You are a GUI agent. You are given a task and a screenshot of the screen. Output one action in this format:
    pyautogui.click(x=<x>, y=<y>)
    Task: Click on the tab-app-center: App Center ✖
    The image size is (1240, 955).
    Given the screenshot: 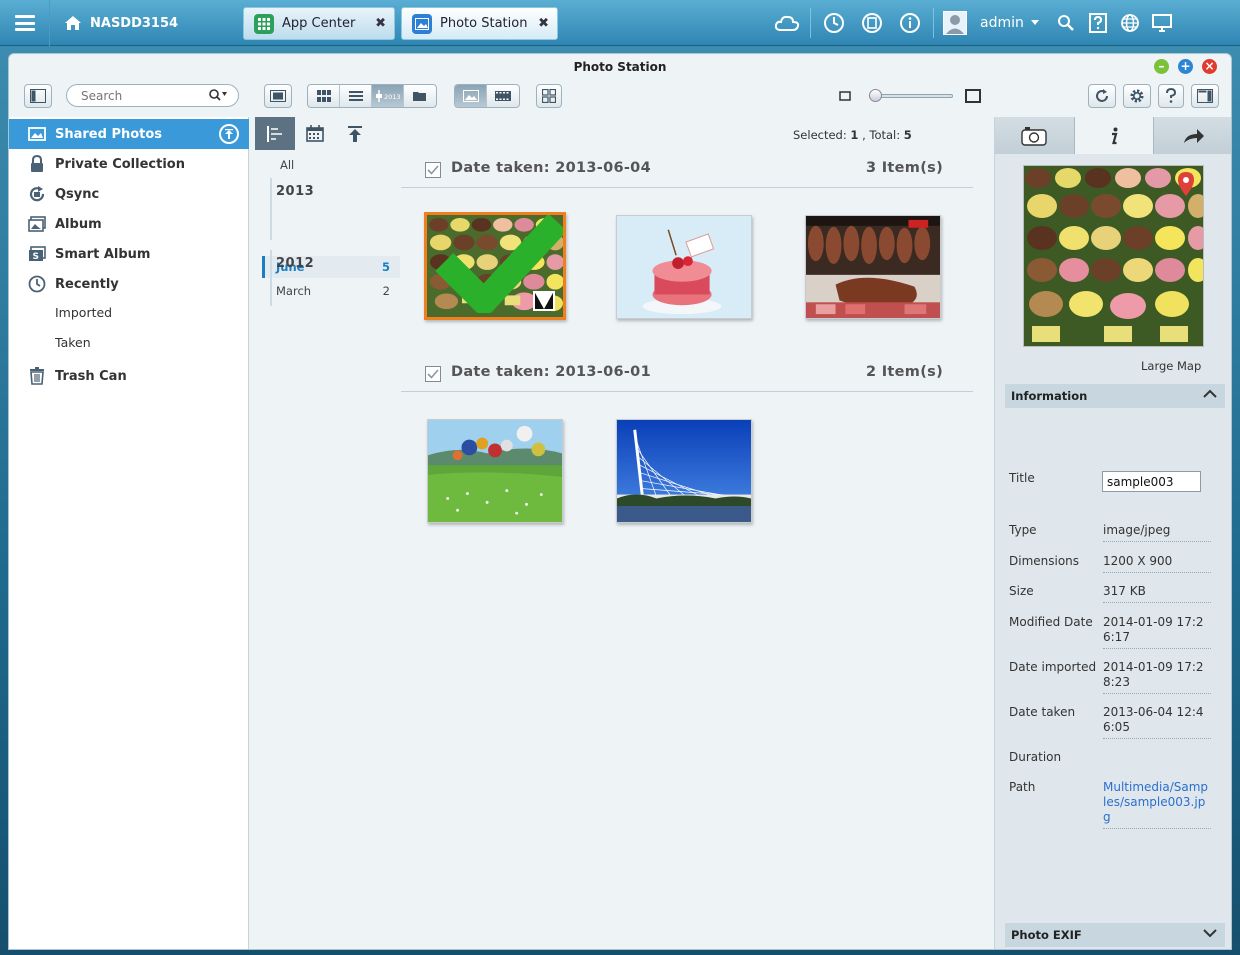 What is the action you would take?
    pyautogui.click(x=319, y=23)
    